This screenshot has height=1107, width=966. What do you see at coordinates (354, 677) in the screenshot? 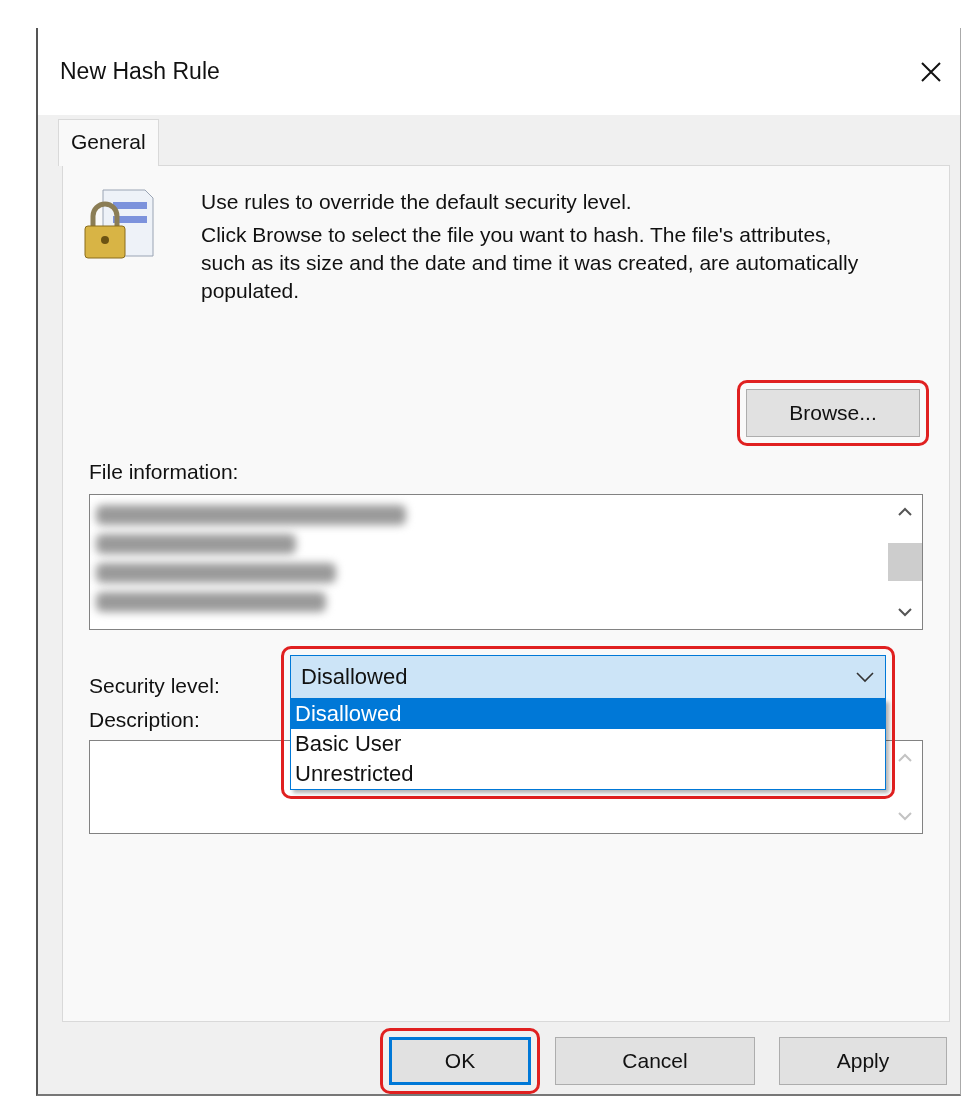
I see `dropdown-value: Disallowed` at bounding box center [354, 677].